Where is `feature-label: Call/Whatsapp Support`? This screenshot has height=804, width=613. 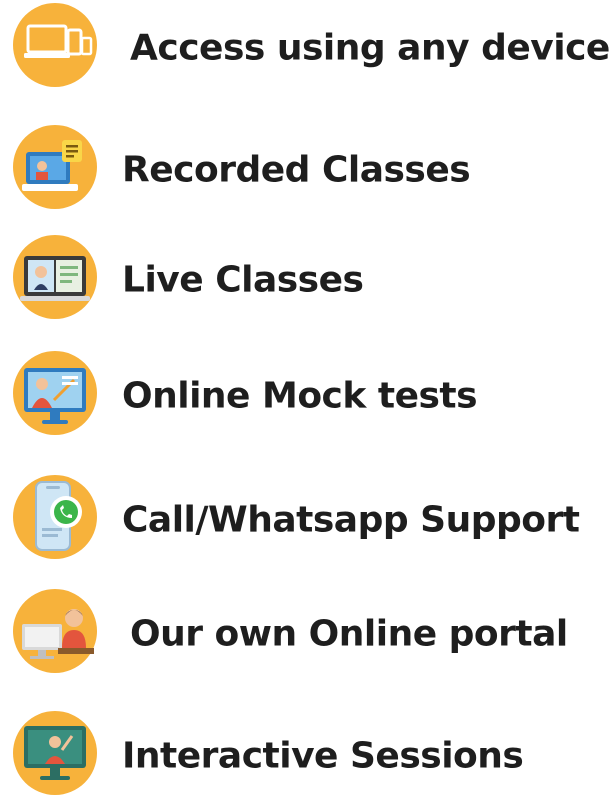 feature-label: Call/Whatsapp Support is located at coordinates (351, 520).